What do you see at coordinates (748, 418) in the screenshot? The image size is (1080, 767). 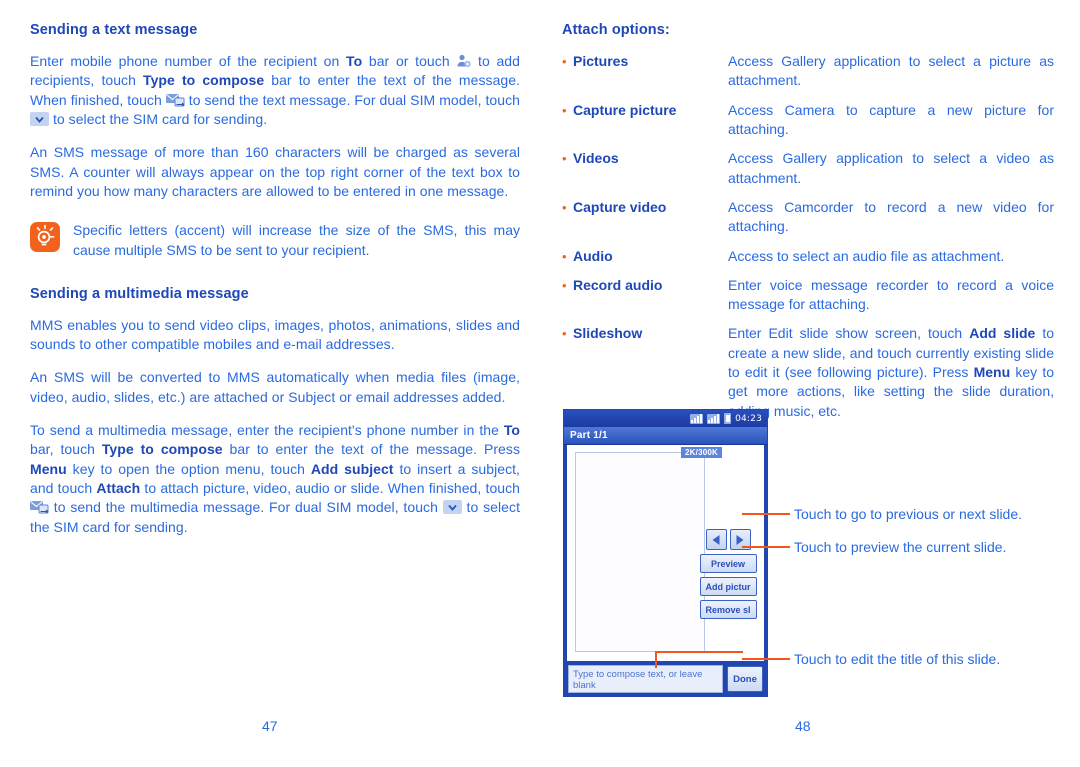 I see `status-bar-clock: 04:23` at bounding box center [748, 418].